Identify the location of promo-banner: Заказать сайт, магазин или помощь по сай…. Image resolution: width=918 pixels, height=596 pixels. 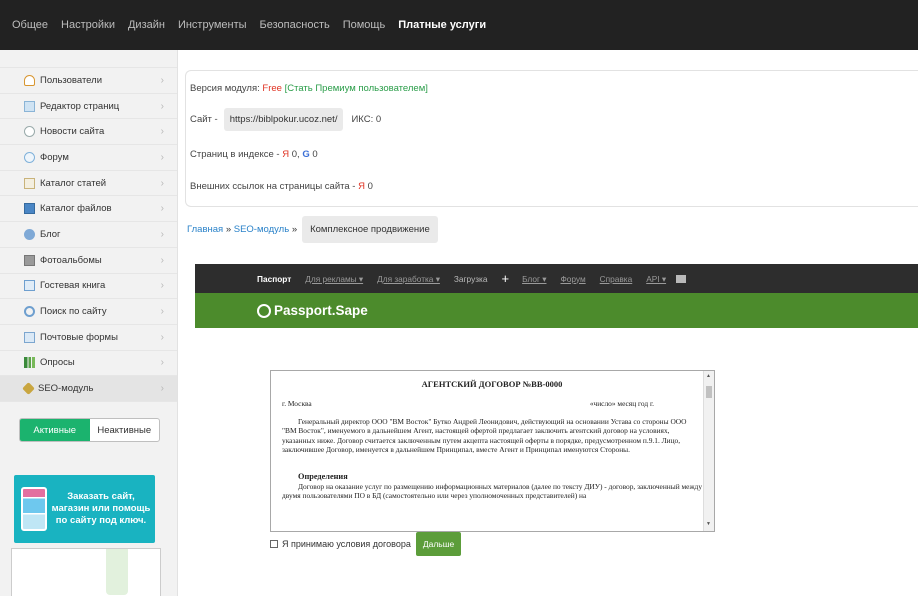
(84, 509).